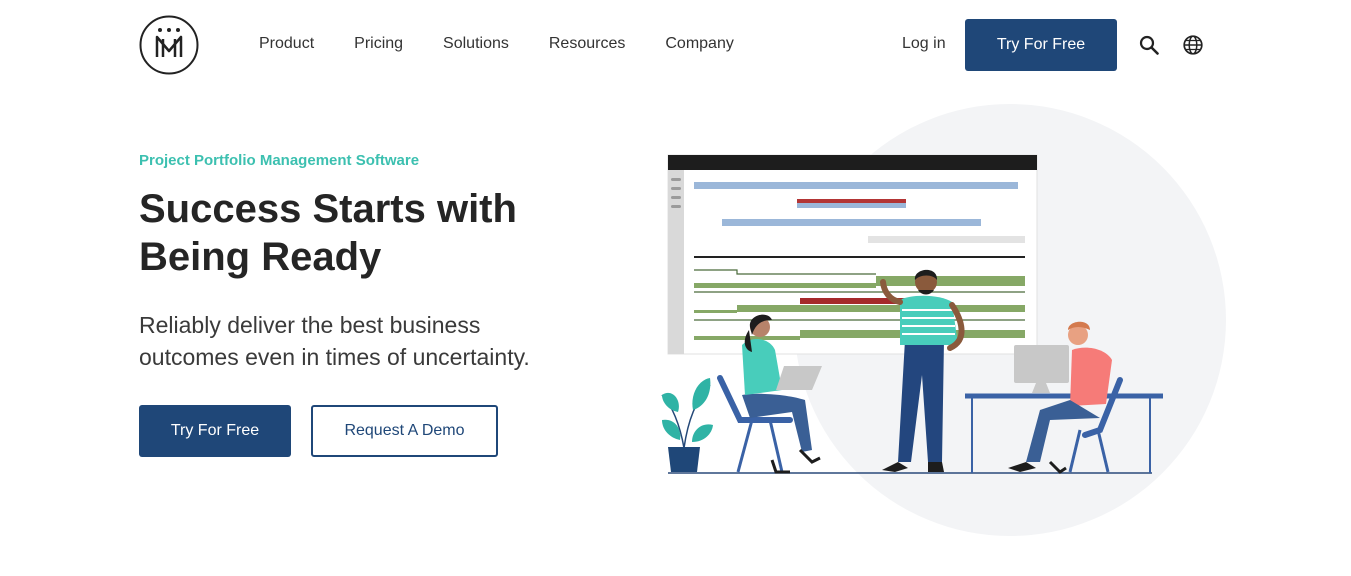 Image resolution: width=1351 pixels, height=576 pixels. What do you see at coordinates (1149, 45) in the screenshot?
I see `search-icon` at bounding box center [1149, 45].